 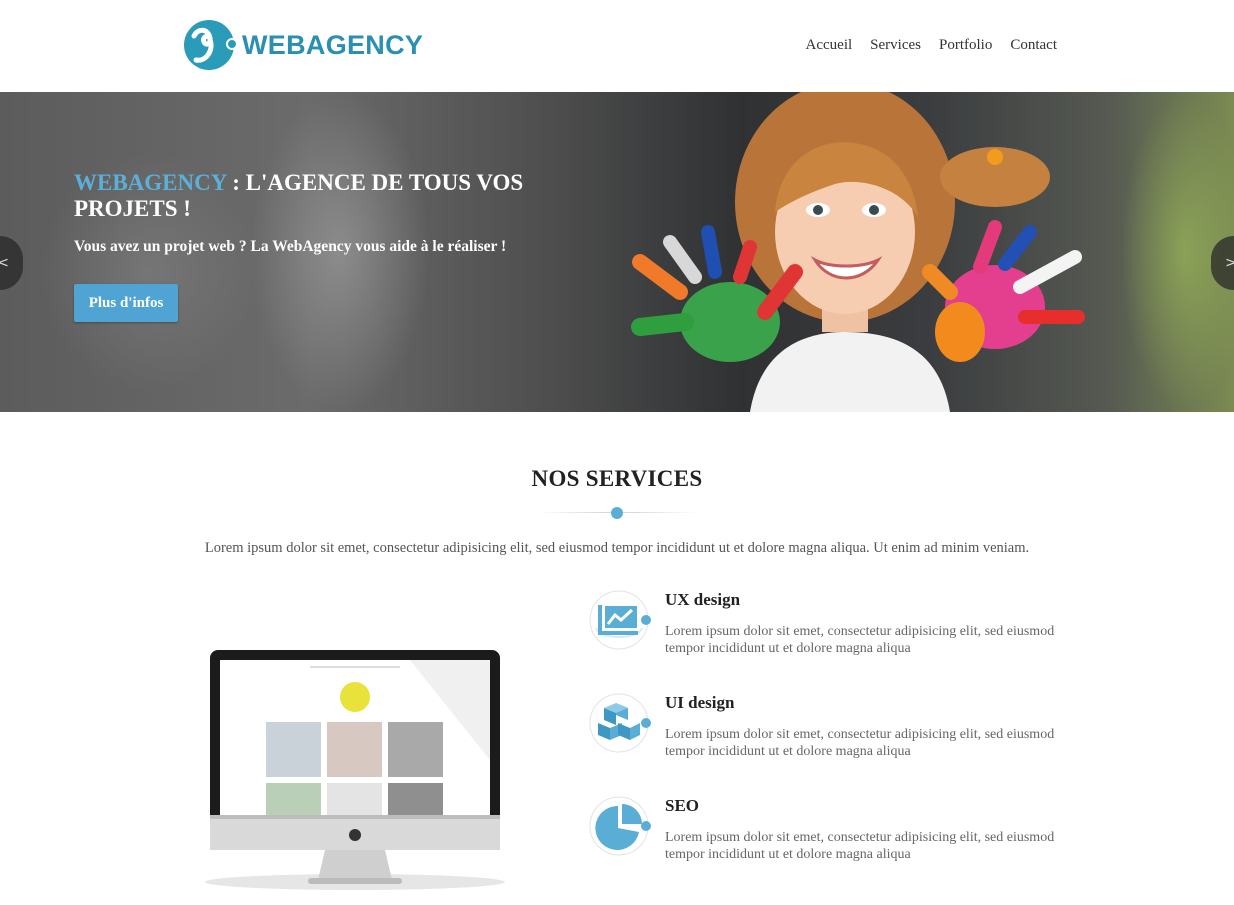 What do you see at coordinates (1003, 291) in the screenshot?
I see `painted-hand-right` at bounding box center [1003, 291].